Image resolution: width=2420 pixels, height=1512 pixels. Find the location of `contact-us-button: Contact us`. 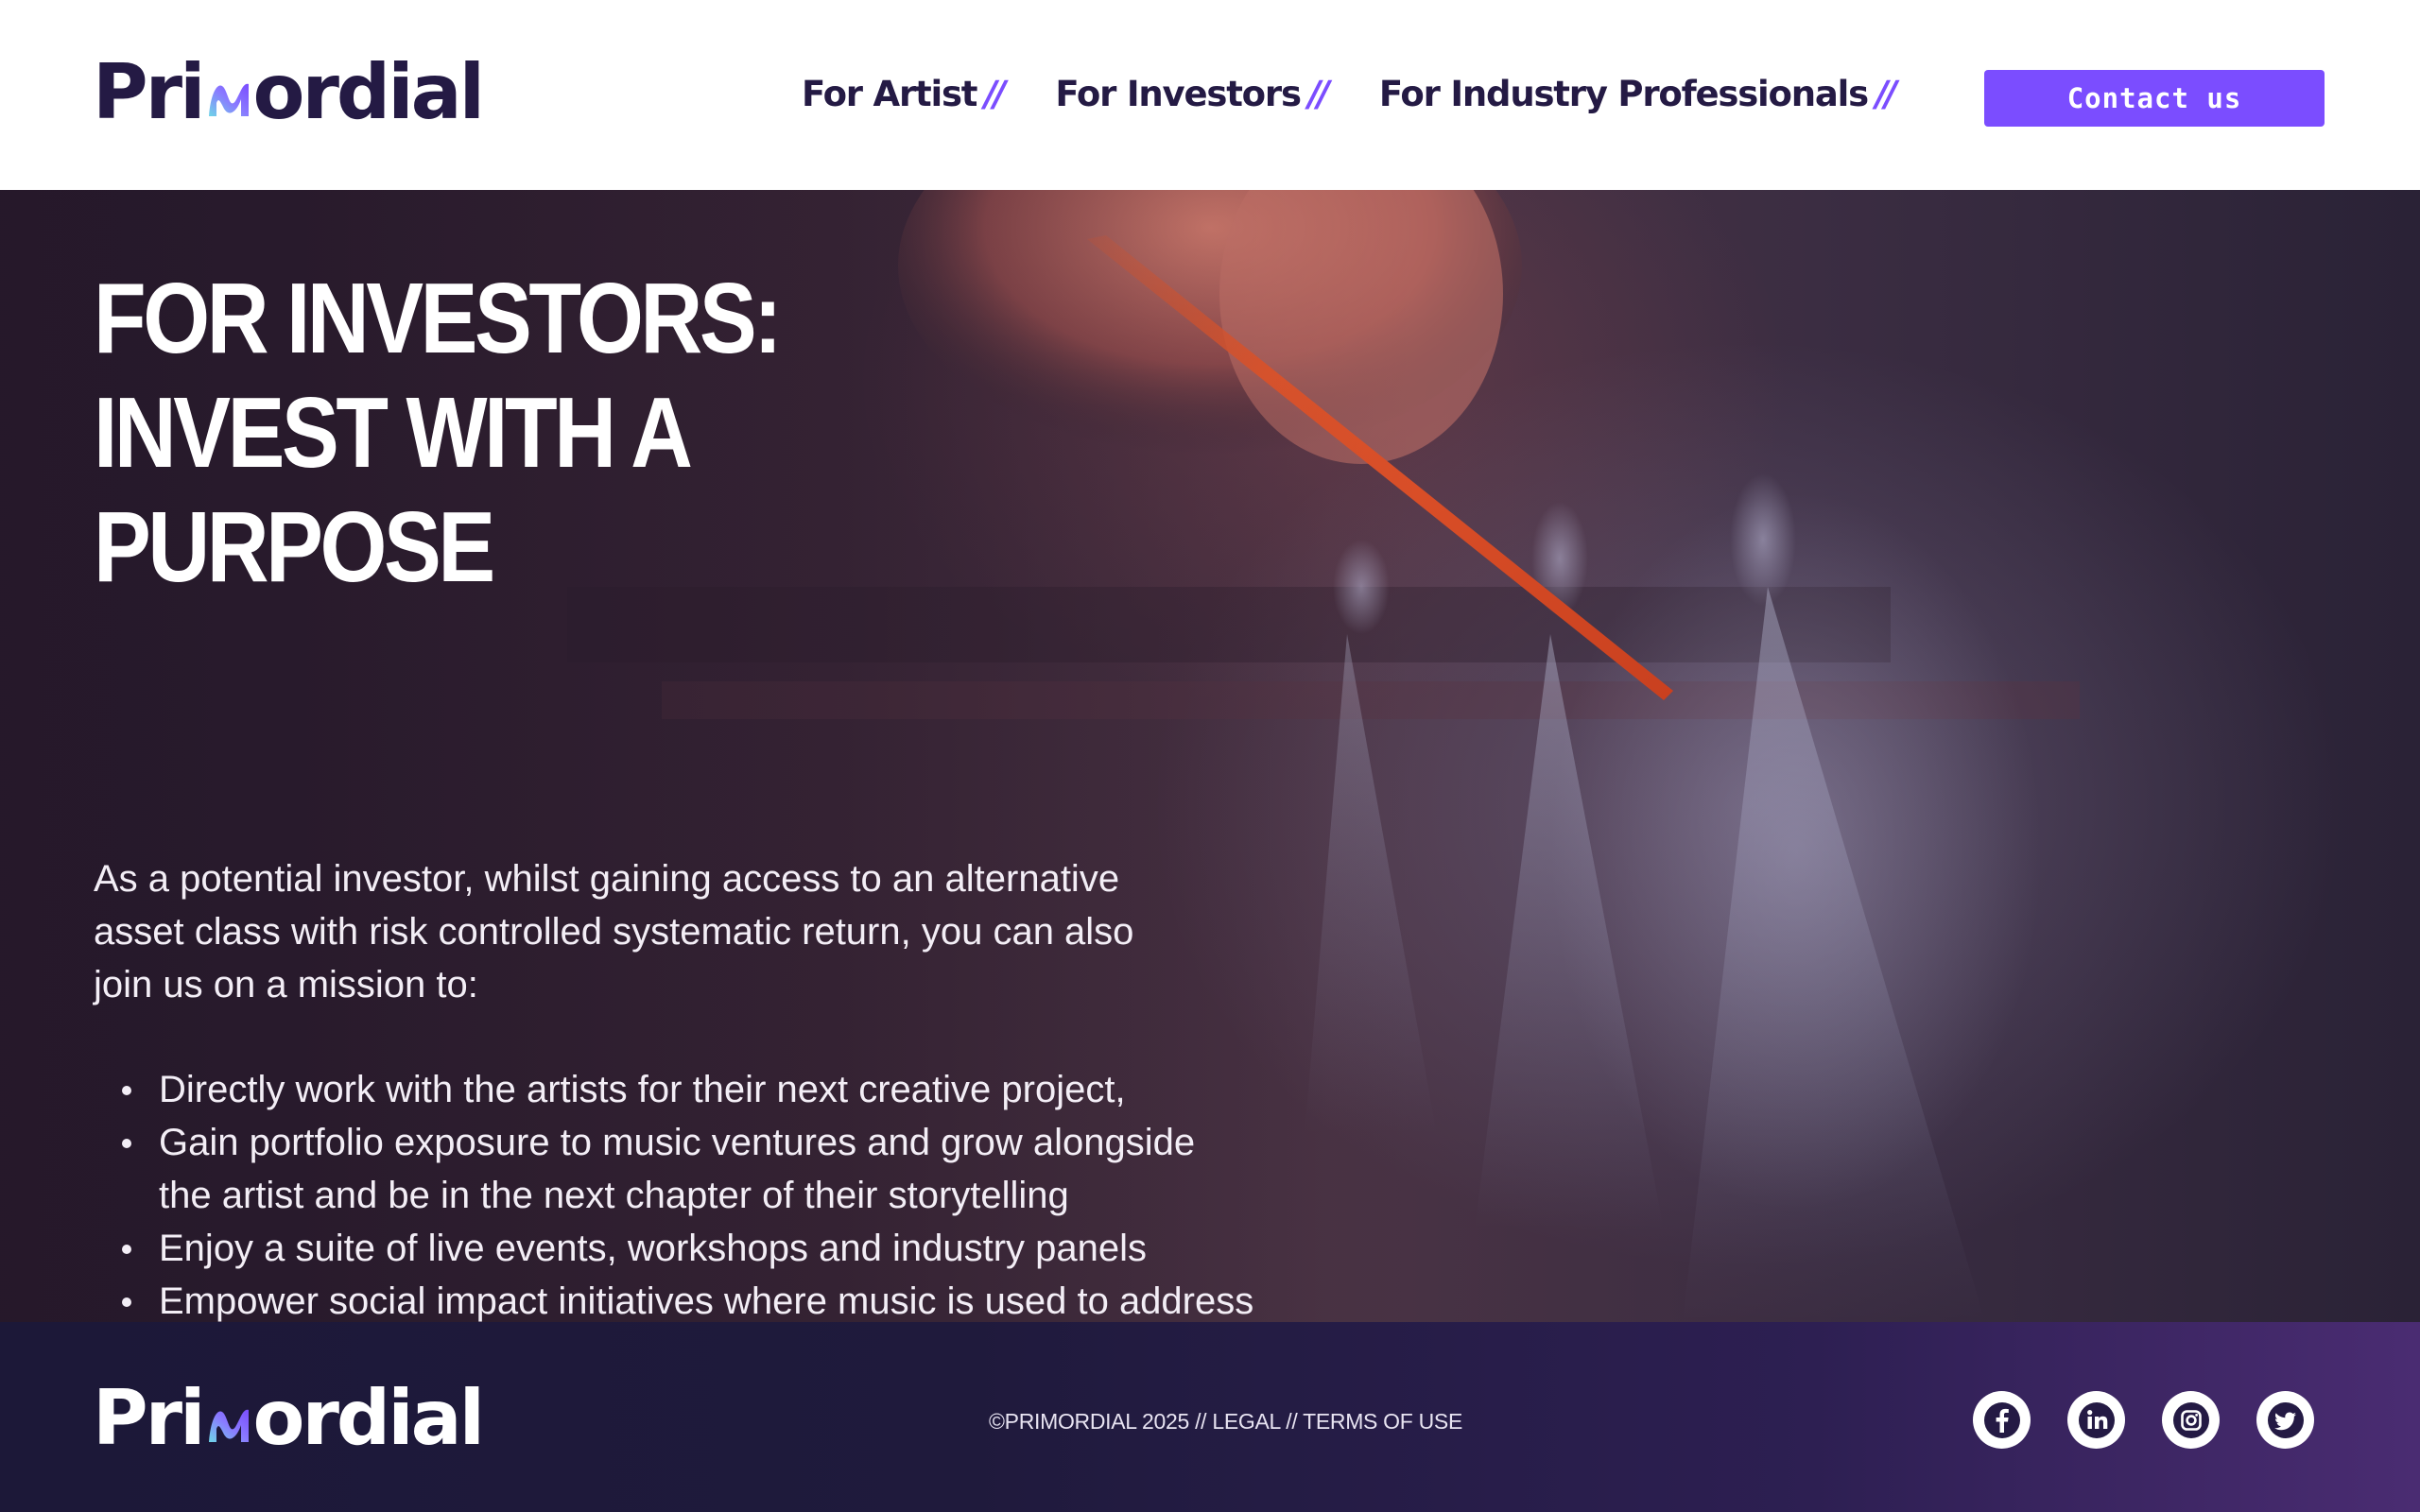

contact-us-button: Contact us is located at coordinates (2154, 98).